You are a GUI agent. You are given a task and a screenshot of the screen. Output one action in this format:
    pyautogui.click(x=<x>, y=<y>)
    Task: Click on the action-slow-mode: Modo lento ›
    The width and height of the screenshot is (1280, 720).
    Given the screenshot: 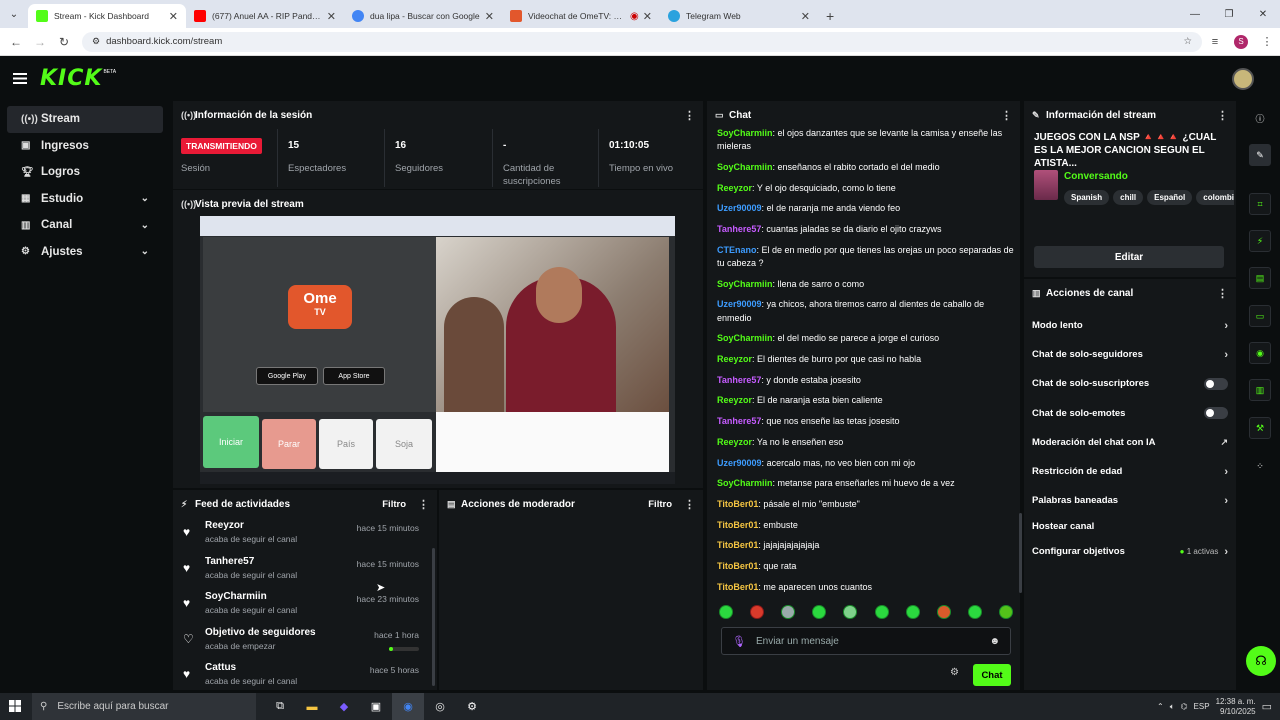 What is the action you would take?
    pyautogui.click(x=1130, y=325)
    